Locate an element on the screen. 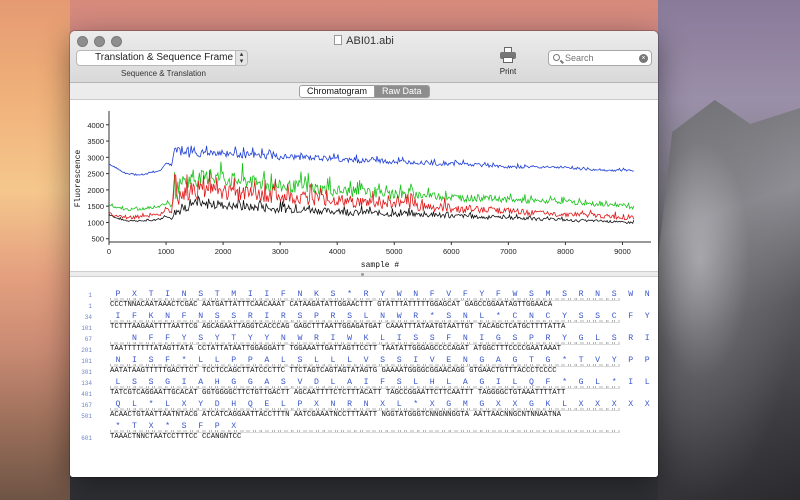  translation-position-label: 167 is located at coordinates (86, 405).